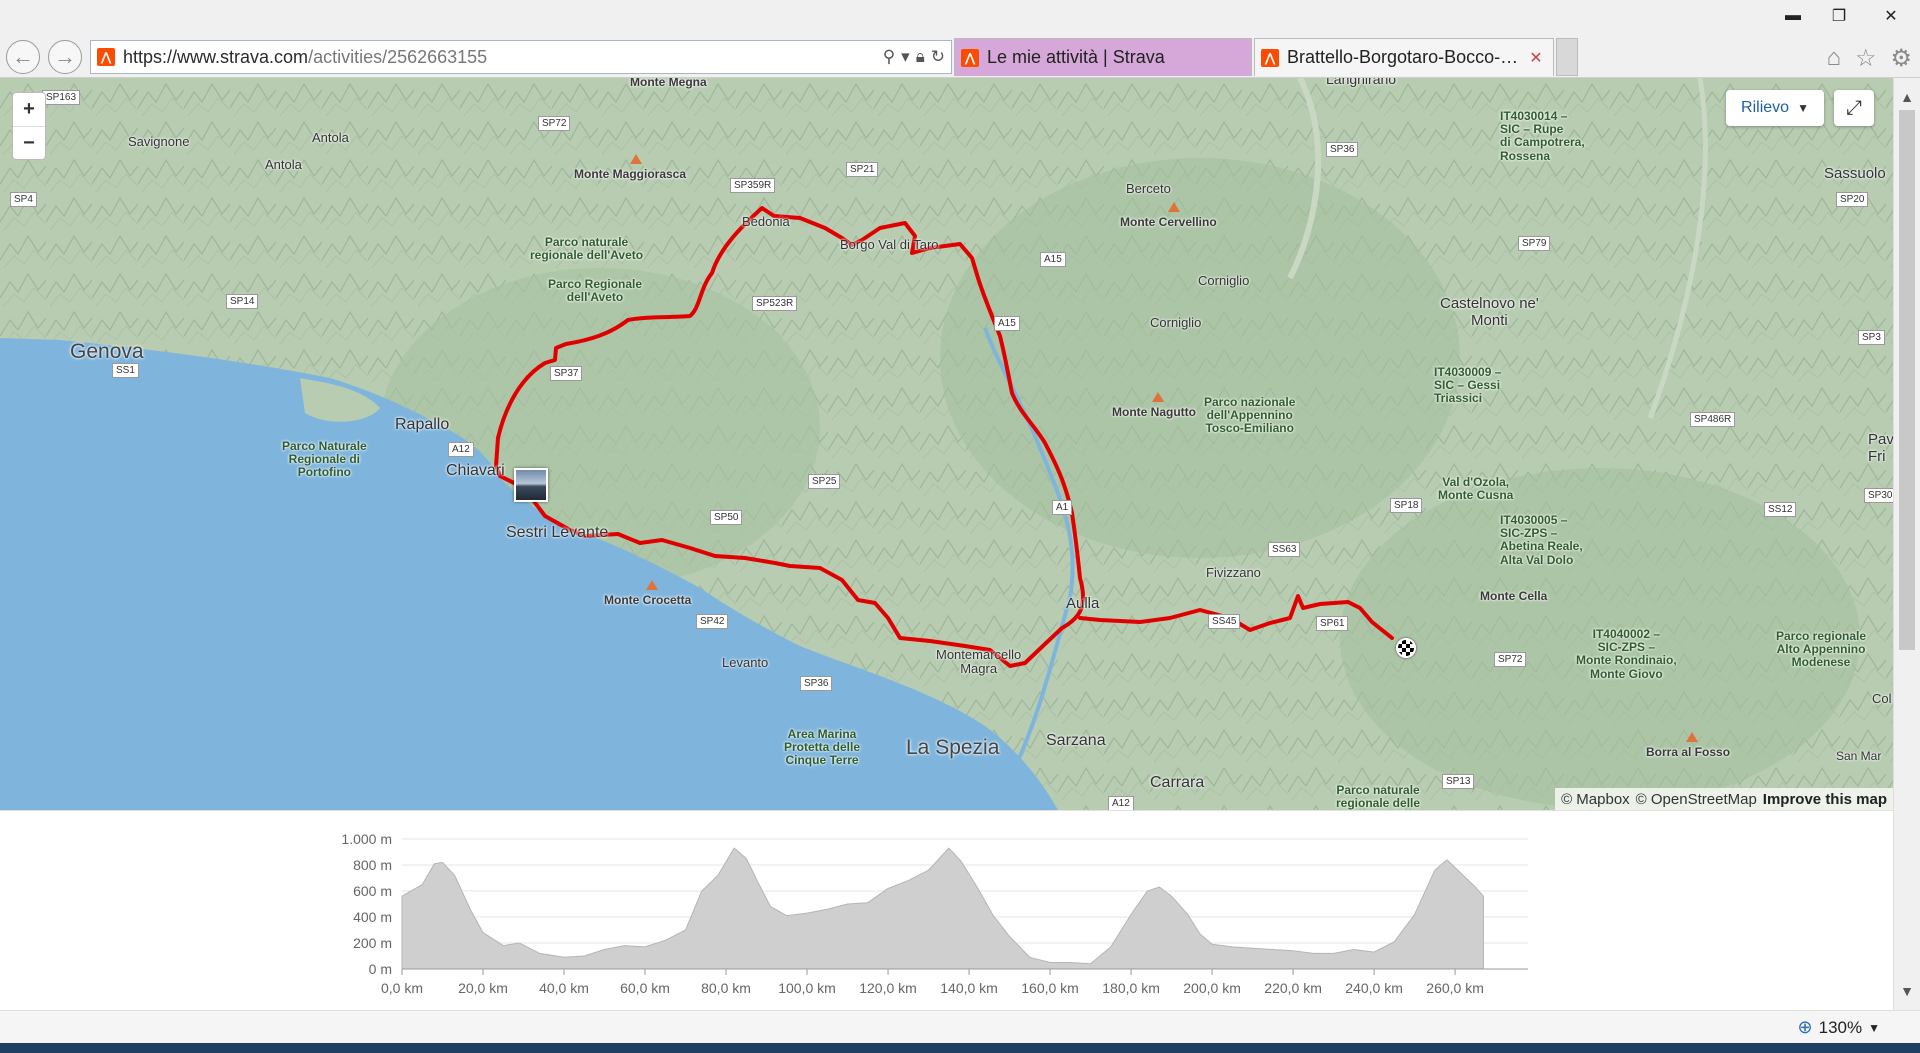 The image size is (1920, 1053). What do you see at coordinates (1874, 1027) in the screenshot?
I see `chevron-down-icon: ▼` at bounding box center [1874, 1027].